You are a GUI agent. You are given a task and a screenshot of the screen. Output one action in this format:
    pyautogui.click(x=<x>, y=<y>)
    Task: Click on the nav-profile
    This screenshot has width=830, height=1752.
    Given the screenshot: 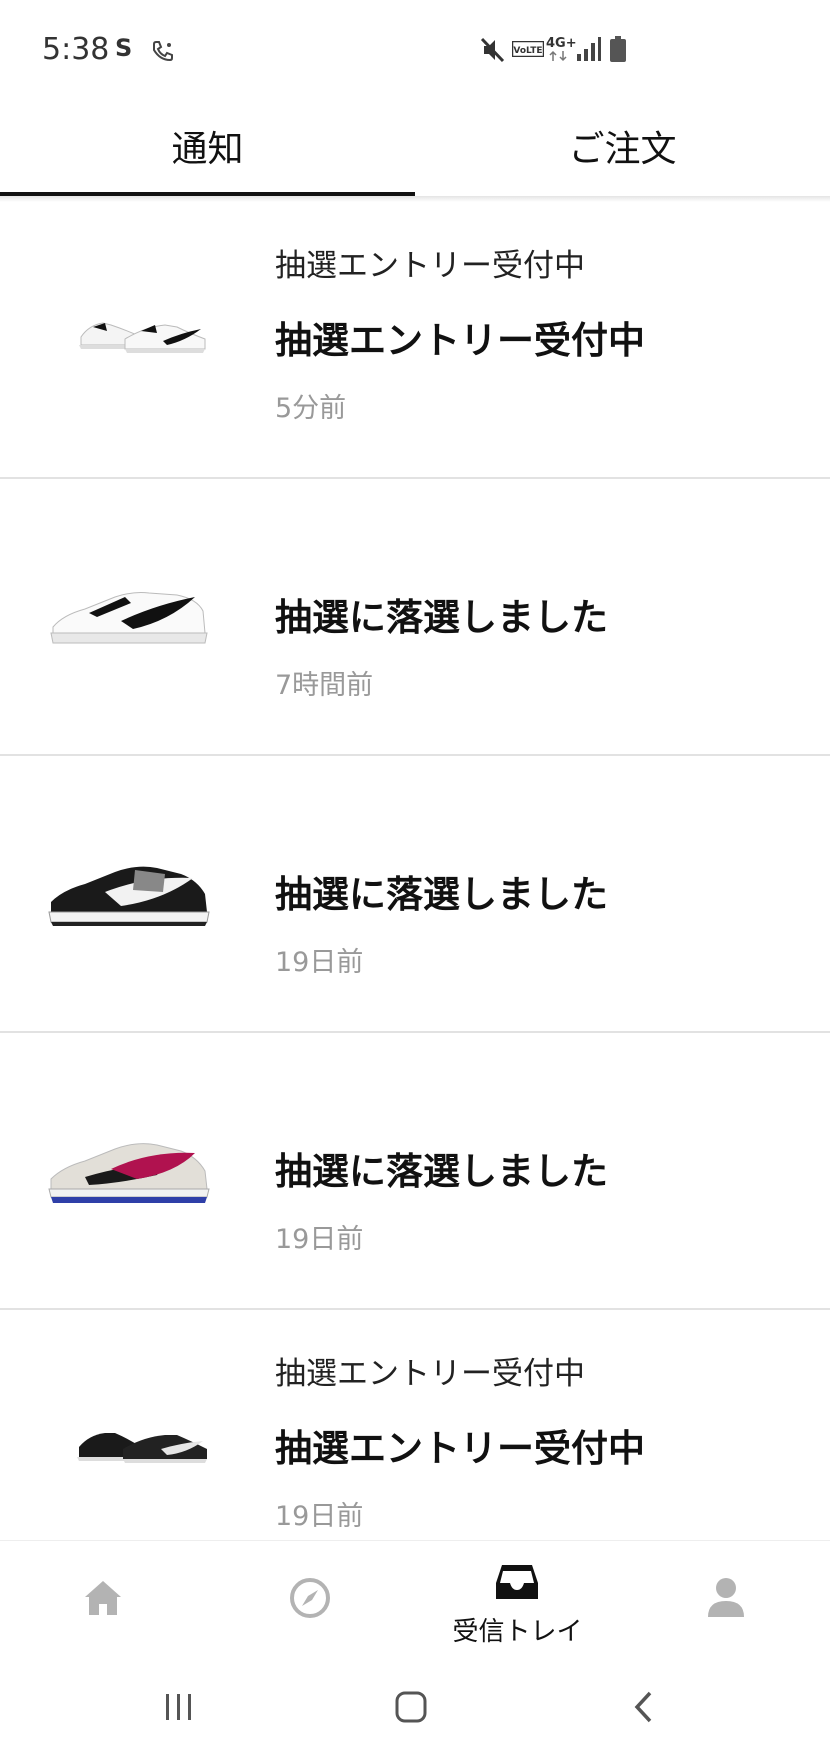 What is the action you would take?
    pyautogui.click(x=724, y=1603)
    